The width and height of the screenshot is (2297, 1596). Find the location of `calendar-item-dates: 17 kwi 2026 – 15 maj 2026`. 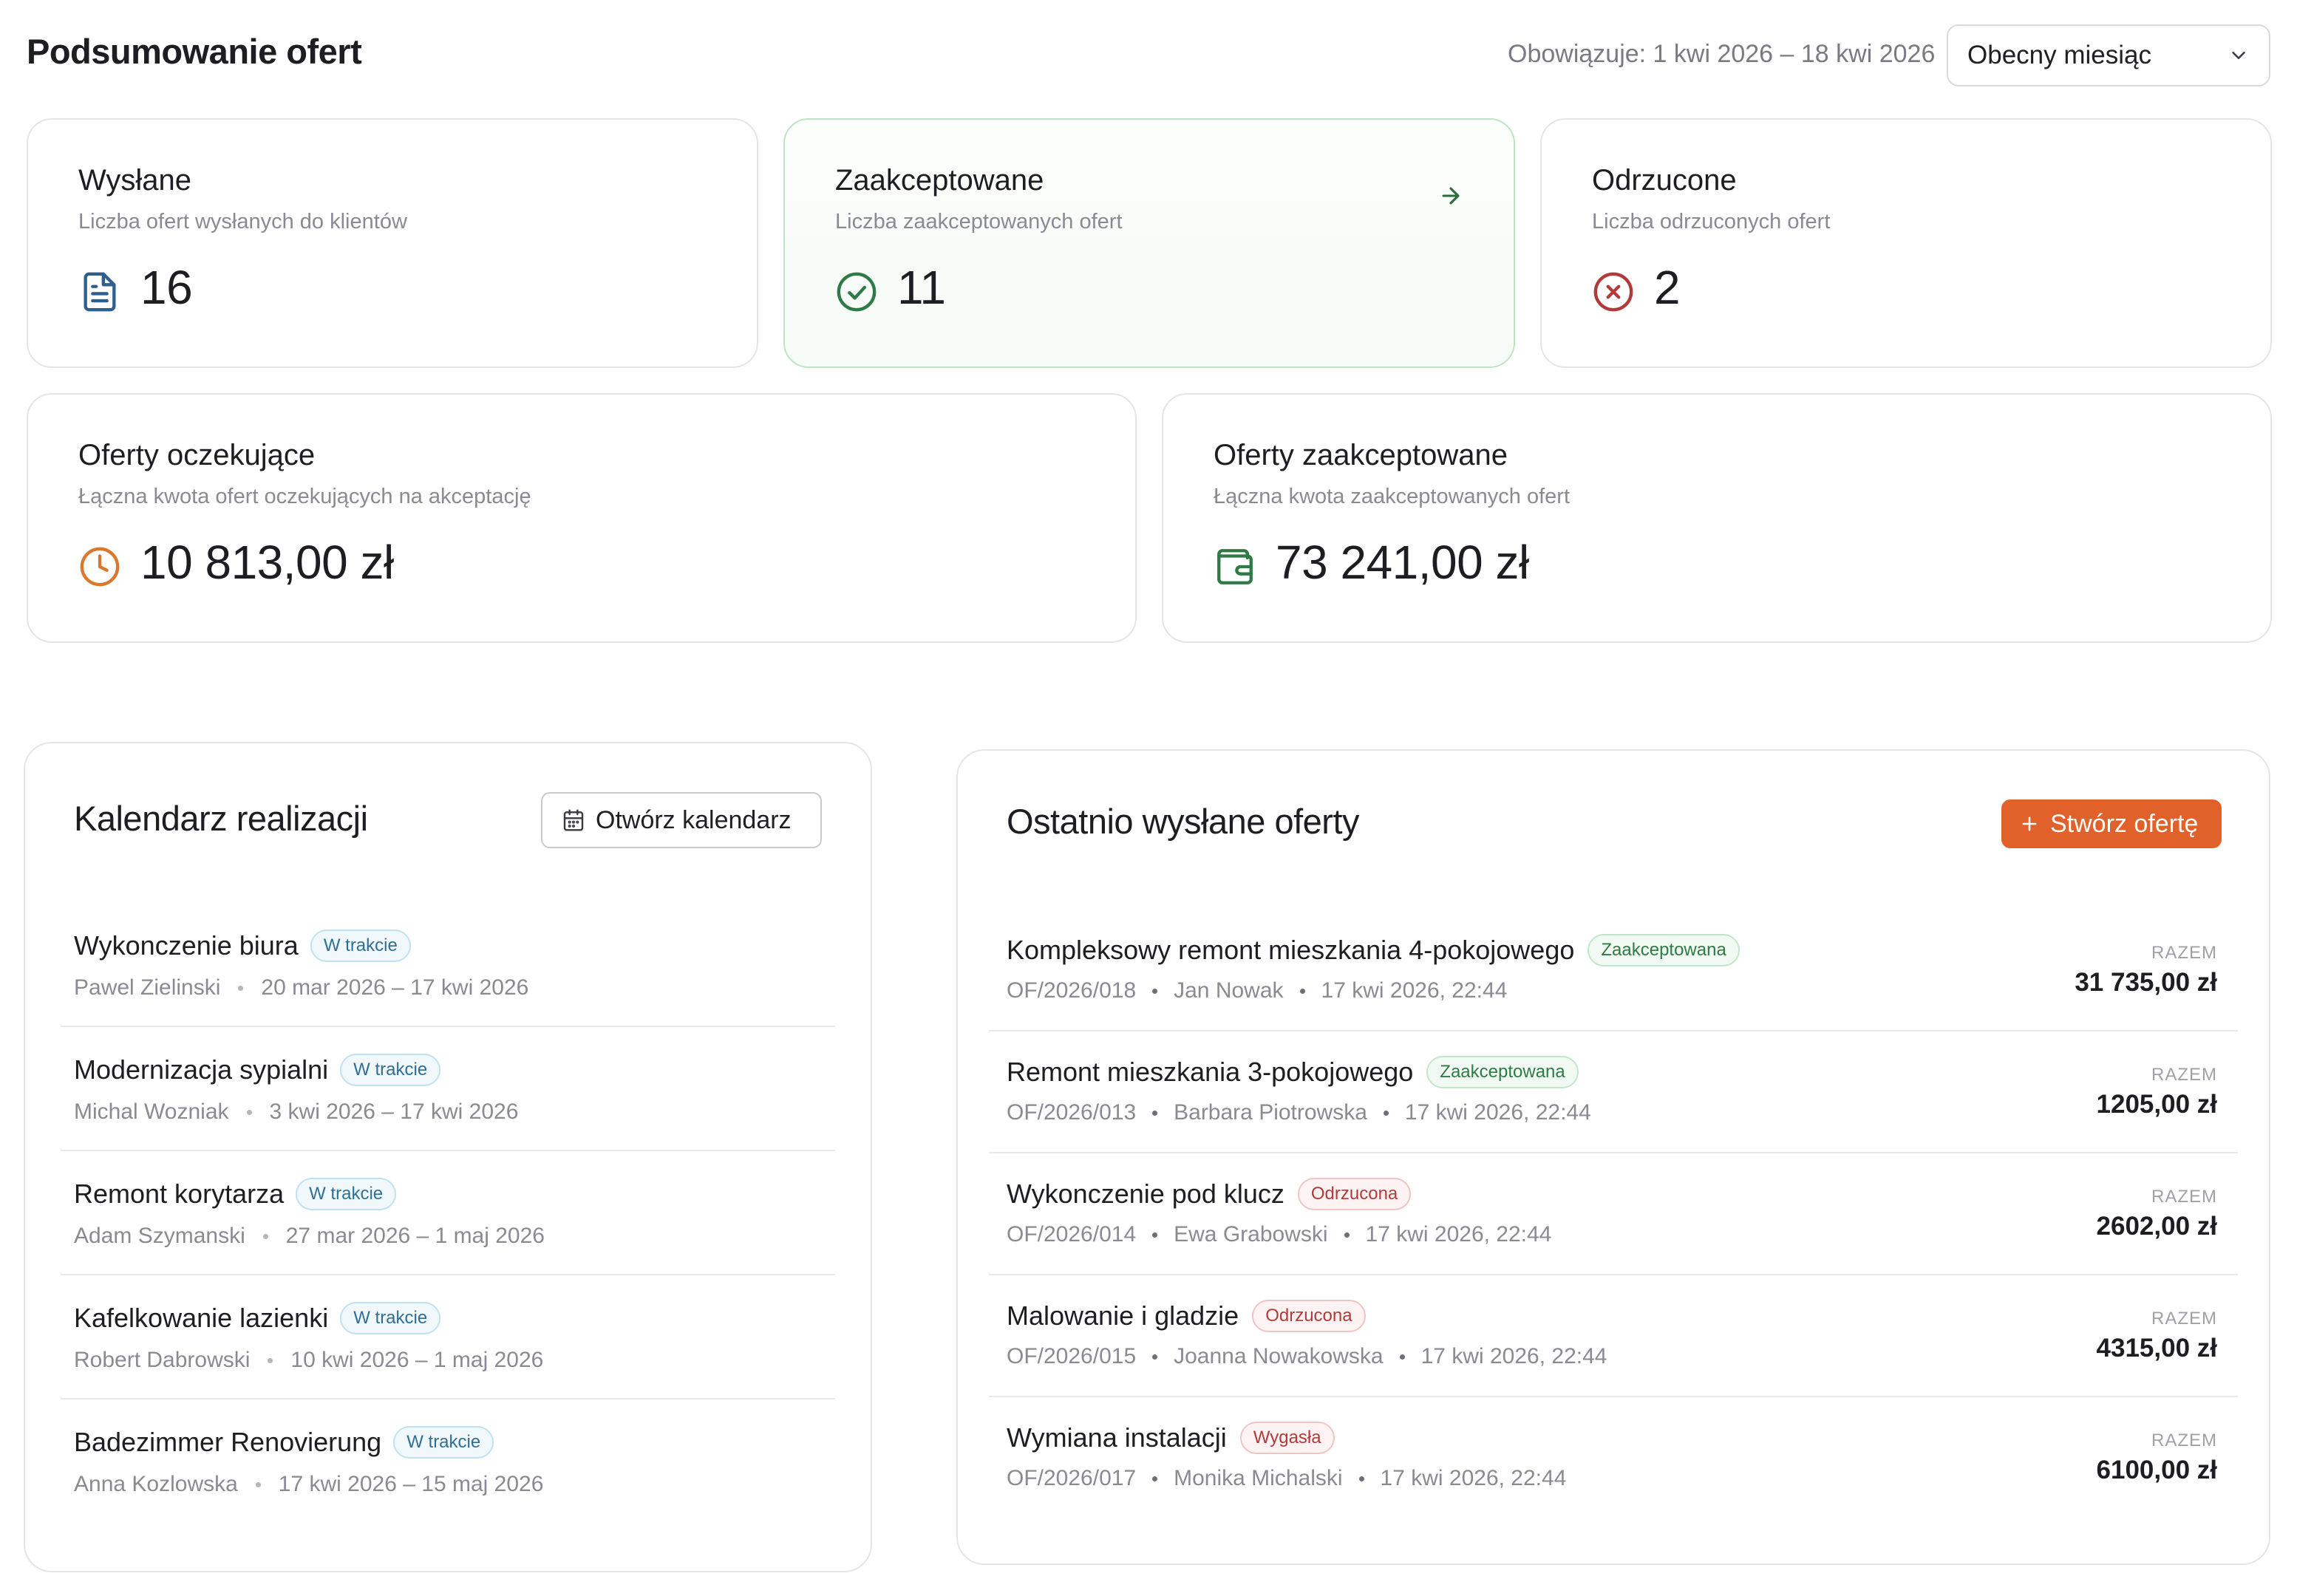

calendar-item-dates: 17 kwi 2026 – 15 maj 2026 is located at coordinates (411, 1484).